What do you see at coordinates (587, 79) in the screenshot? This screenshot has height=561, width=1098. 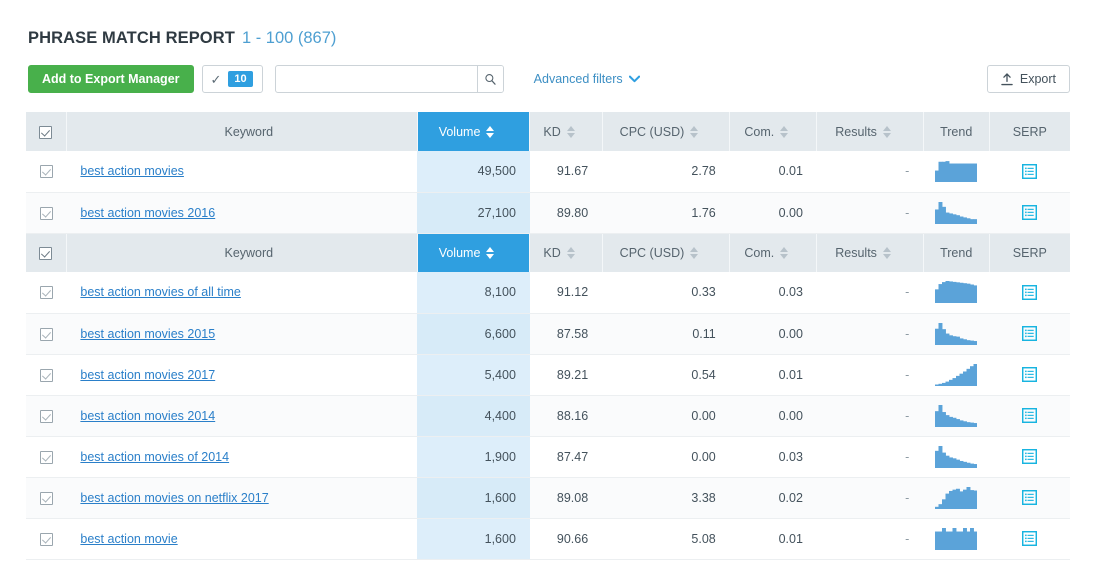 I see `advanced-filters-toggle: Advanced filters` at bounding box center [587, 79].